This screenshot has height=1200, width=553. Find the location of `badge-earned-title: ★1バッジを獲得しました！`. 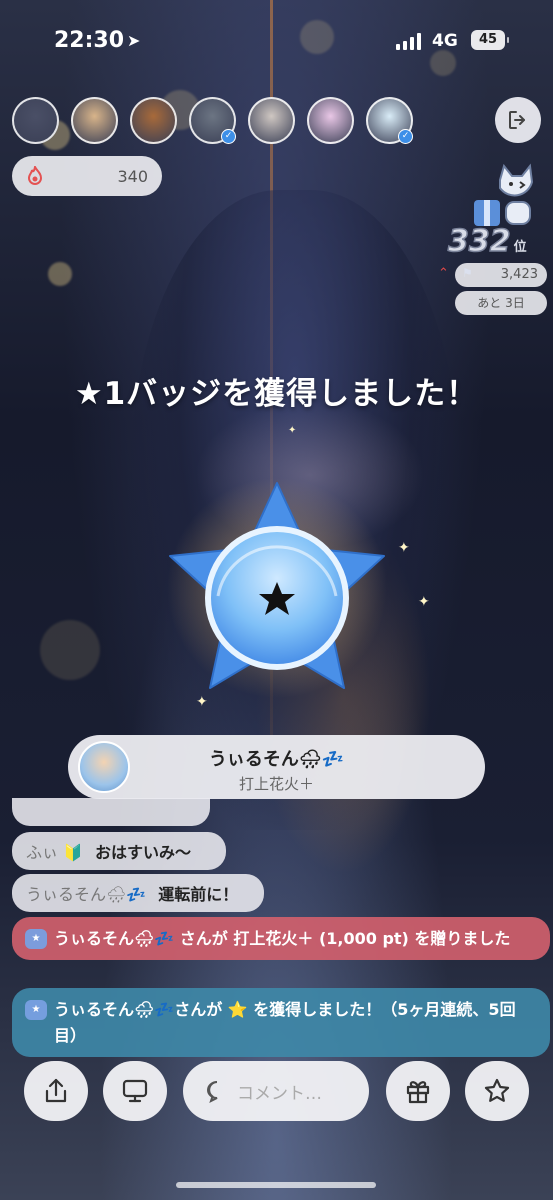

badge-earned-title: ★1バッジを獲得しました！ is located at coordinates (276, 394).